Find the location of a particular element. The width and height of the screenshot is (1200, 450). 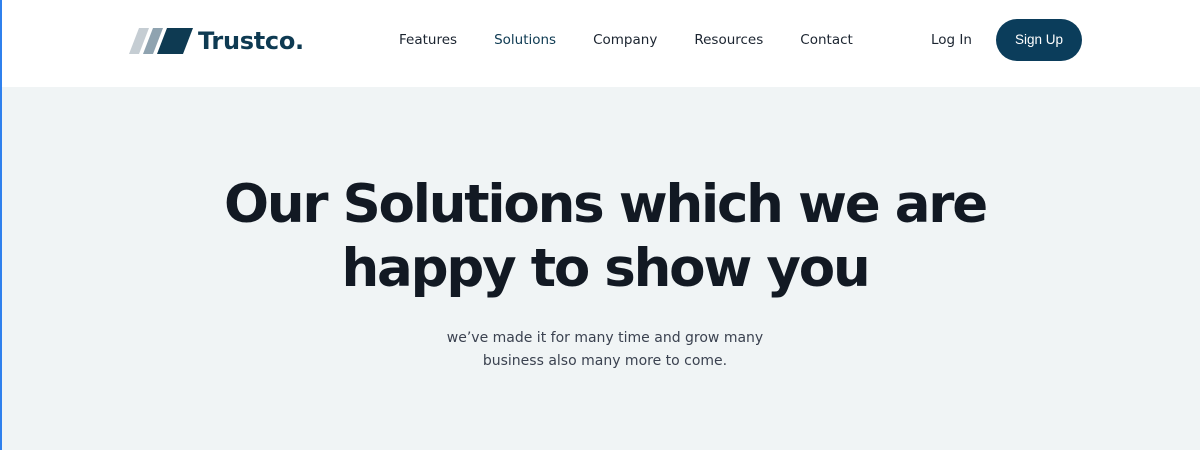

login-link: Log In is located at coordinates (951, 40).